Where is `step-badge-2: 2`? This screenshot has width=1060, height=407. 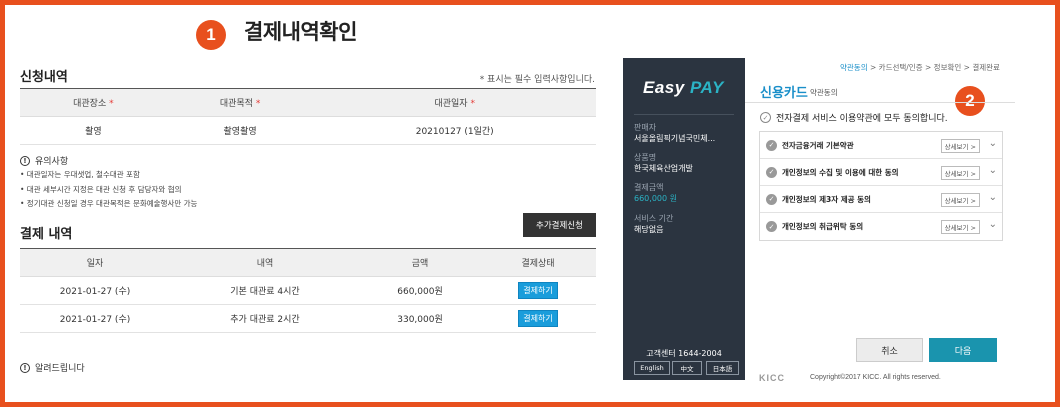
step-badge-2: 2 is located at coordinates (970, 101).